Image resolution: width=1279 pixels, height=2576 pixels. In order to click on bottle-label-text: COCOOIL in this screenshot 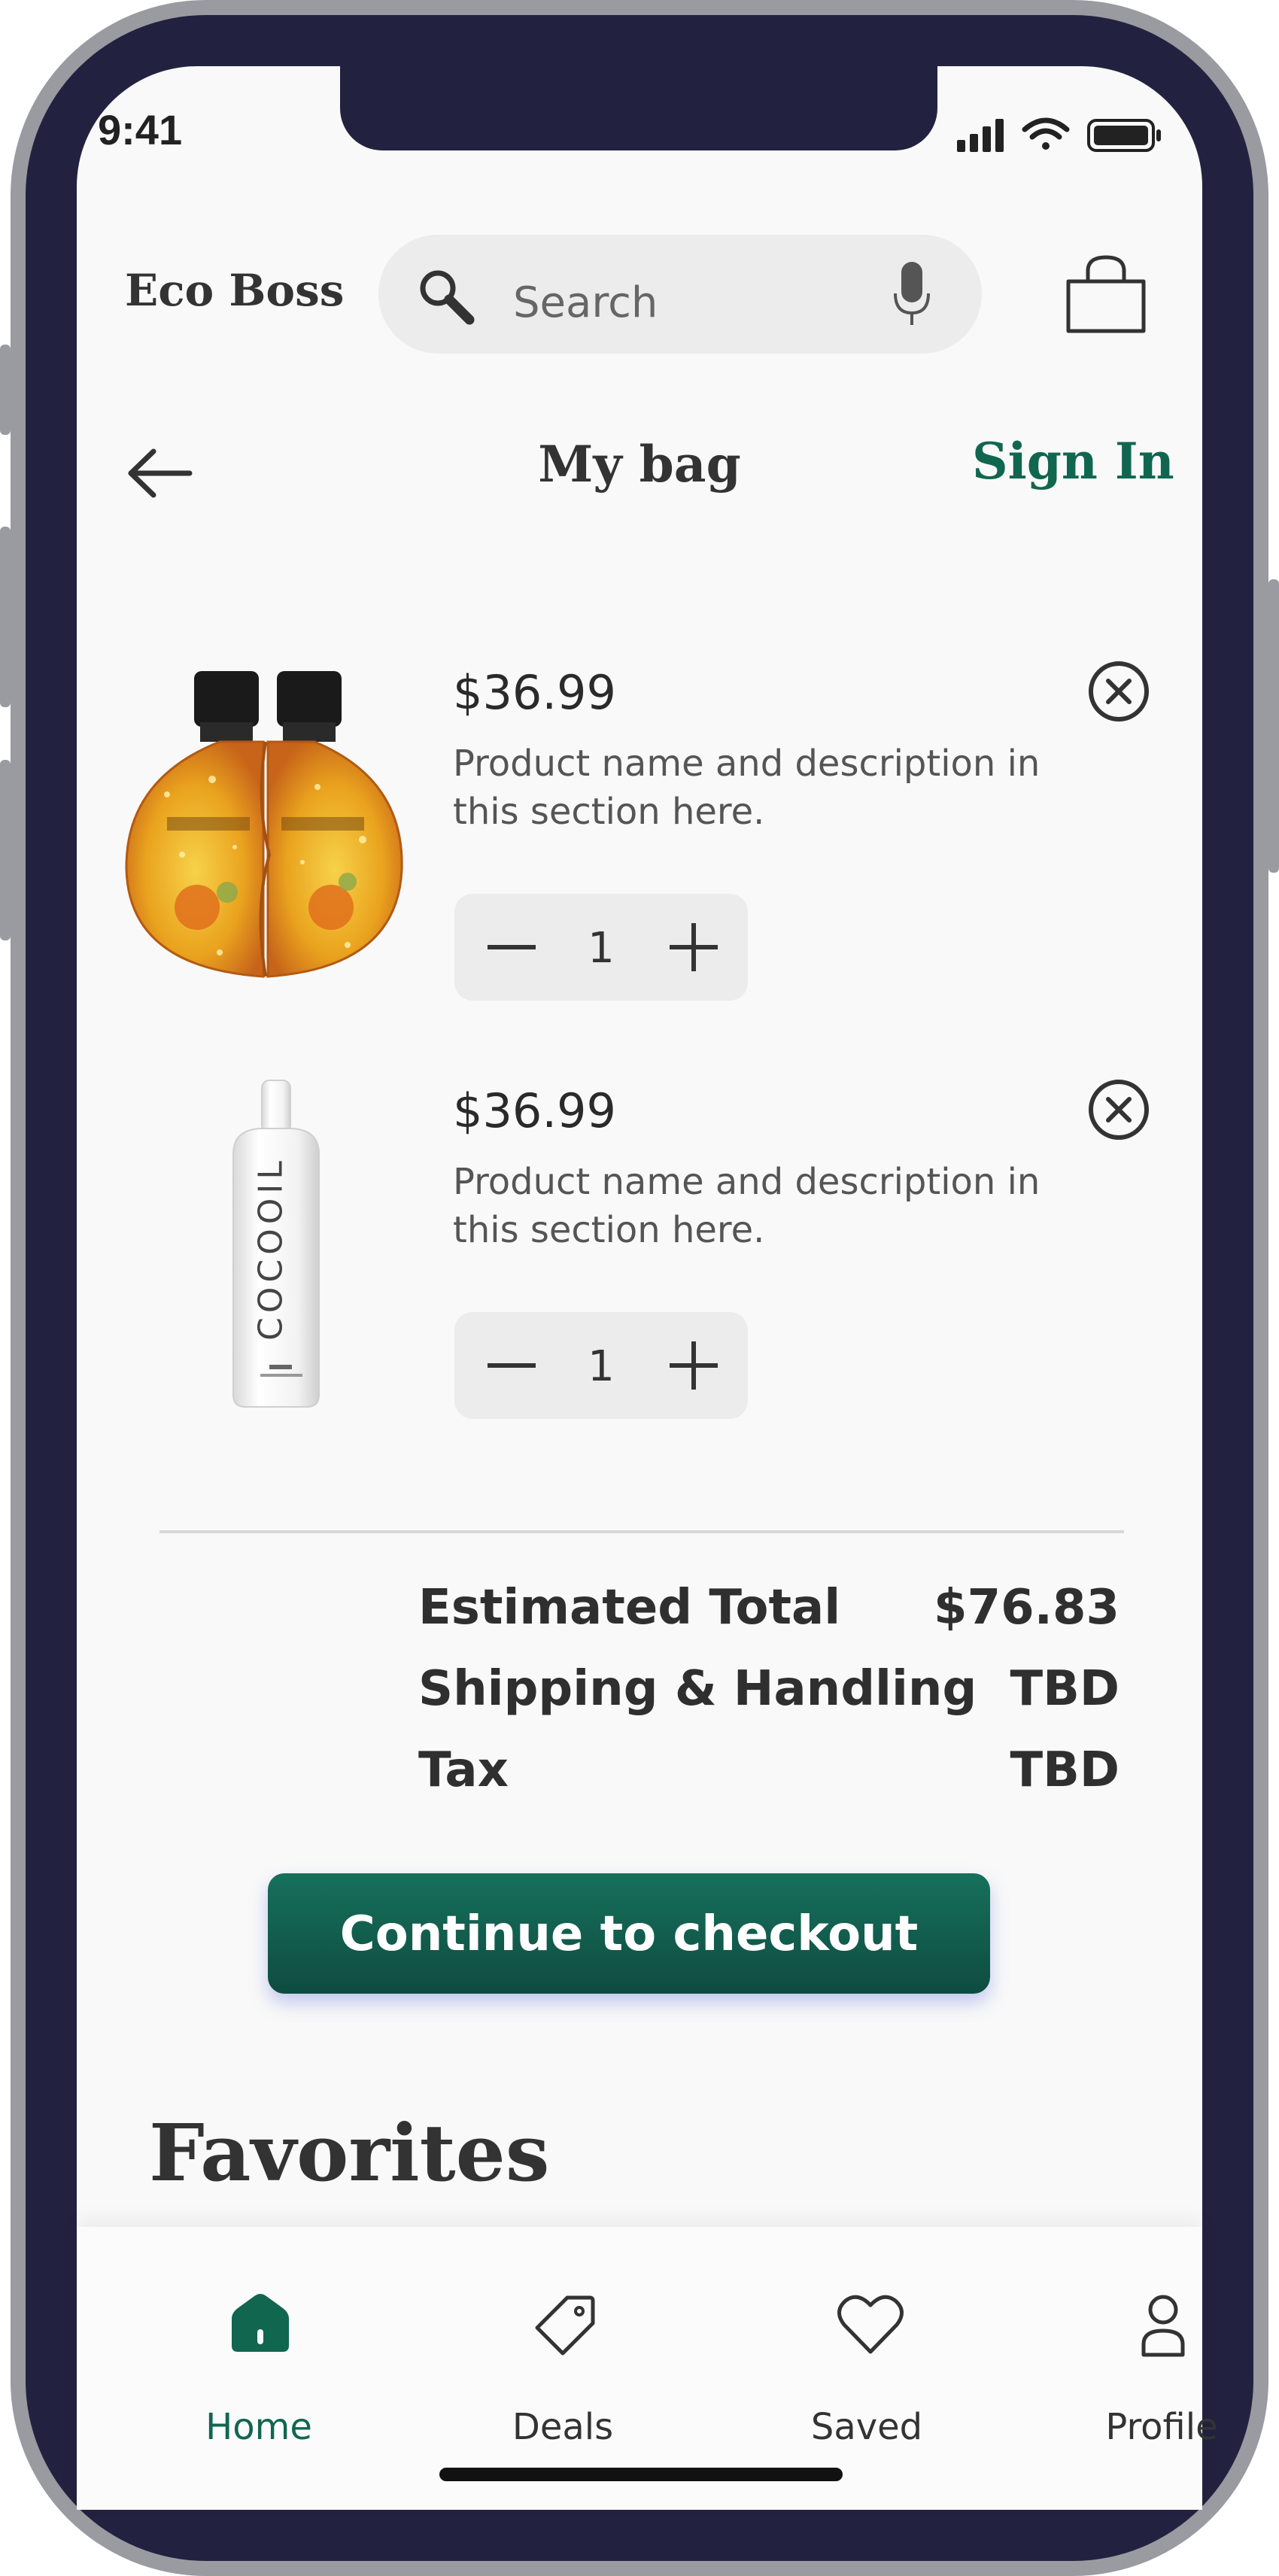, I will do `click(270, 1249)`.